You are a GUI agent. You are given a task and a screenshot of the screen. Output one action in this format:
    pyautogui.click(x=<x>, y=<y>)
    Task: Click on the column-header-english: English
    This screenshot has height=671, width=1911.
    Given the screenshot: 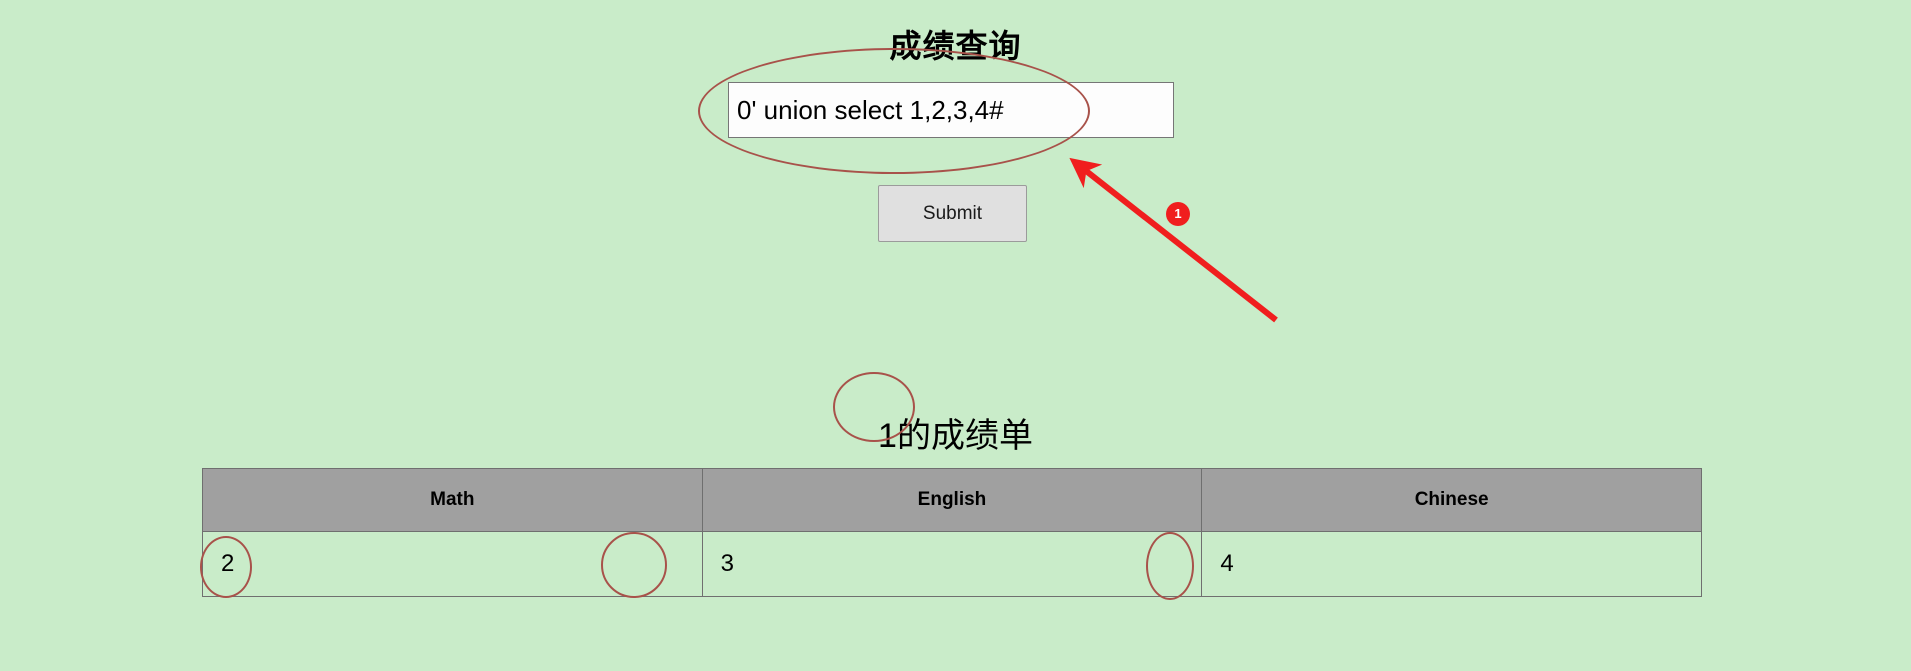 What is the action you would take?
    pyautogui.click(x=952, y=500)
    